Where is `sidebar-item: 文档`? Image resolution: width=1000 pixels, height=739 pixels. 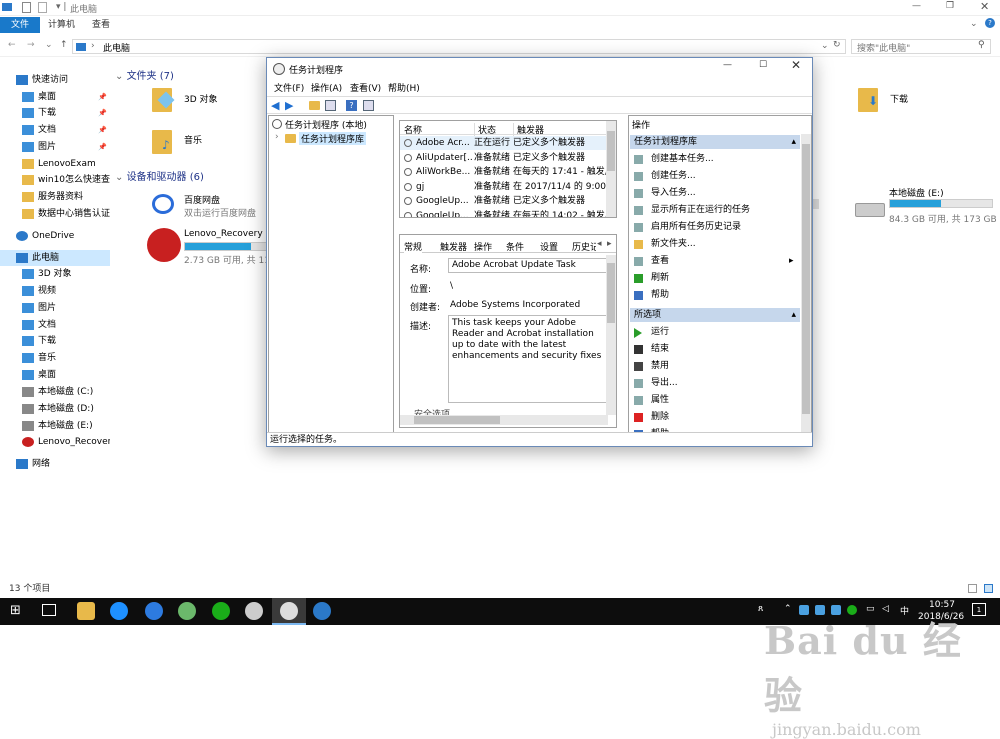 sidebar-item: 文档 is located at coordinates (55, 325).